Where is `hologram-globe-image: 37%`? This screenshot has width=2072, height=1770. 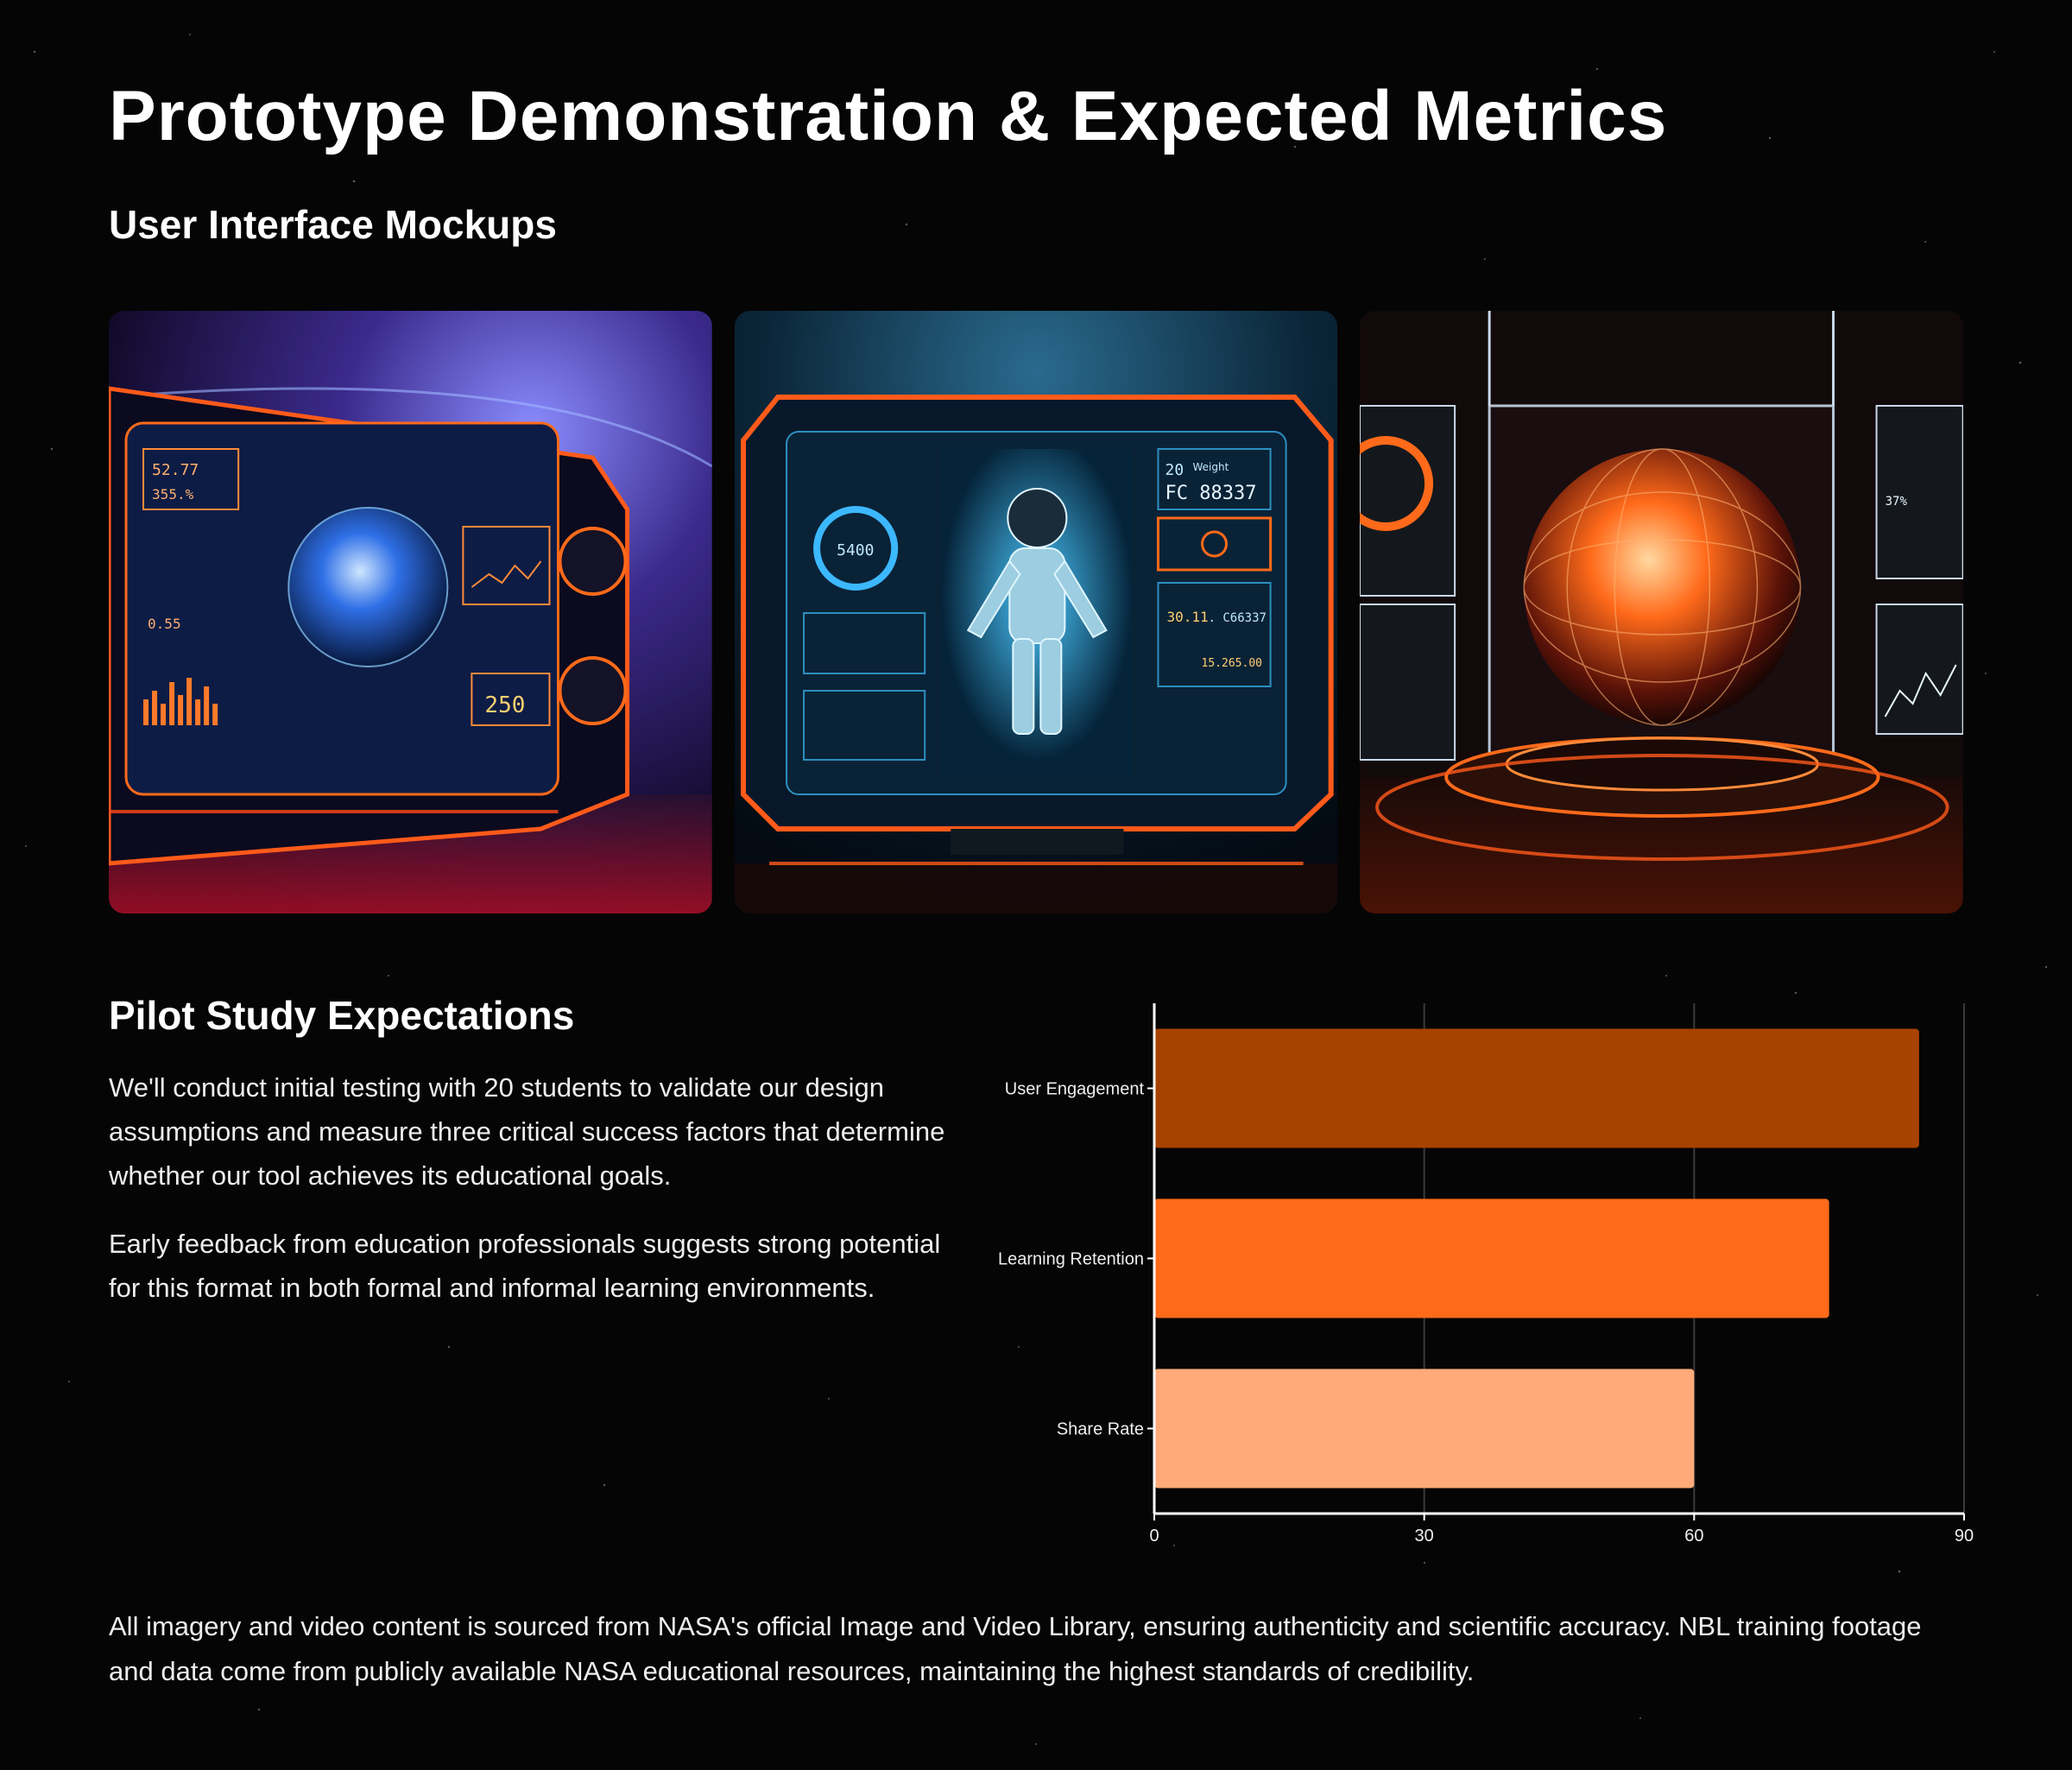
hologram-globe-image: 37% is located at coordinates (1662, 612).